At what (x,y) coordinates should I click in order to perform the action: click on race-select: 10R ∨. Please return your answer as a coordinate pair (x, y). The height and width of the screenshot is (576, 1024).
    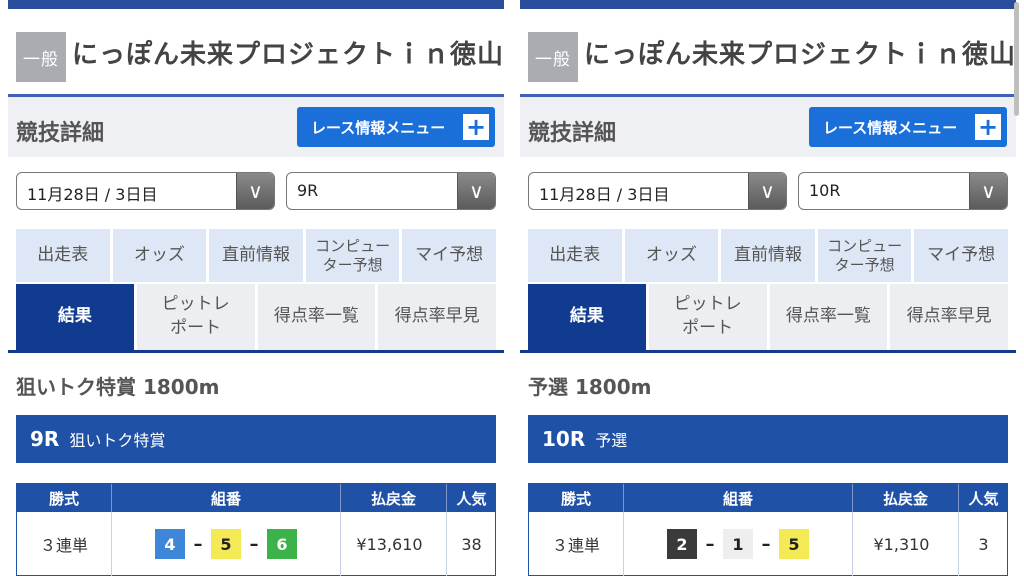
    Looking at the image, I should click on (903, 191).